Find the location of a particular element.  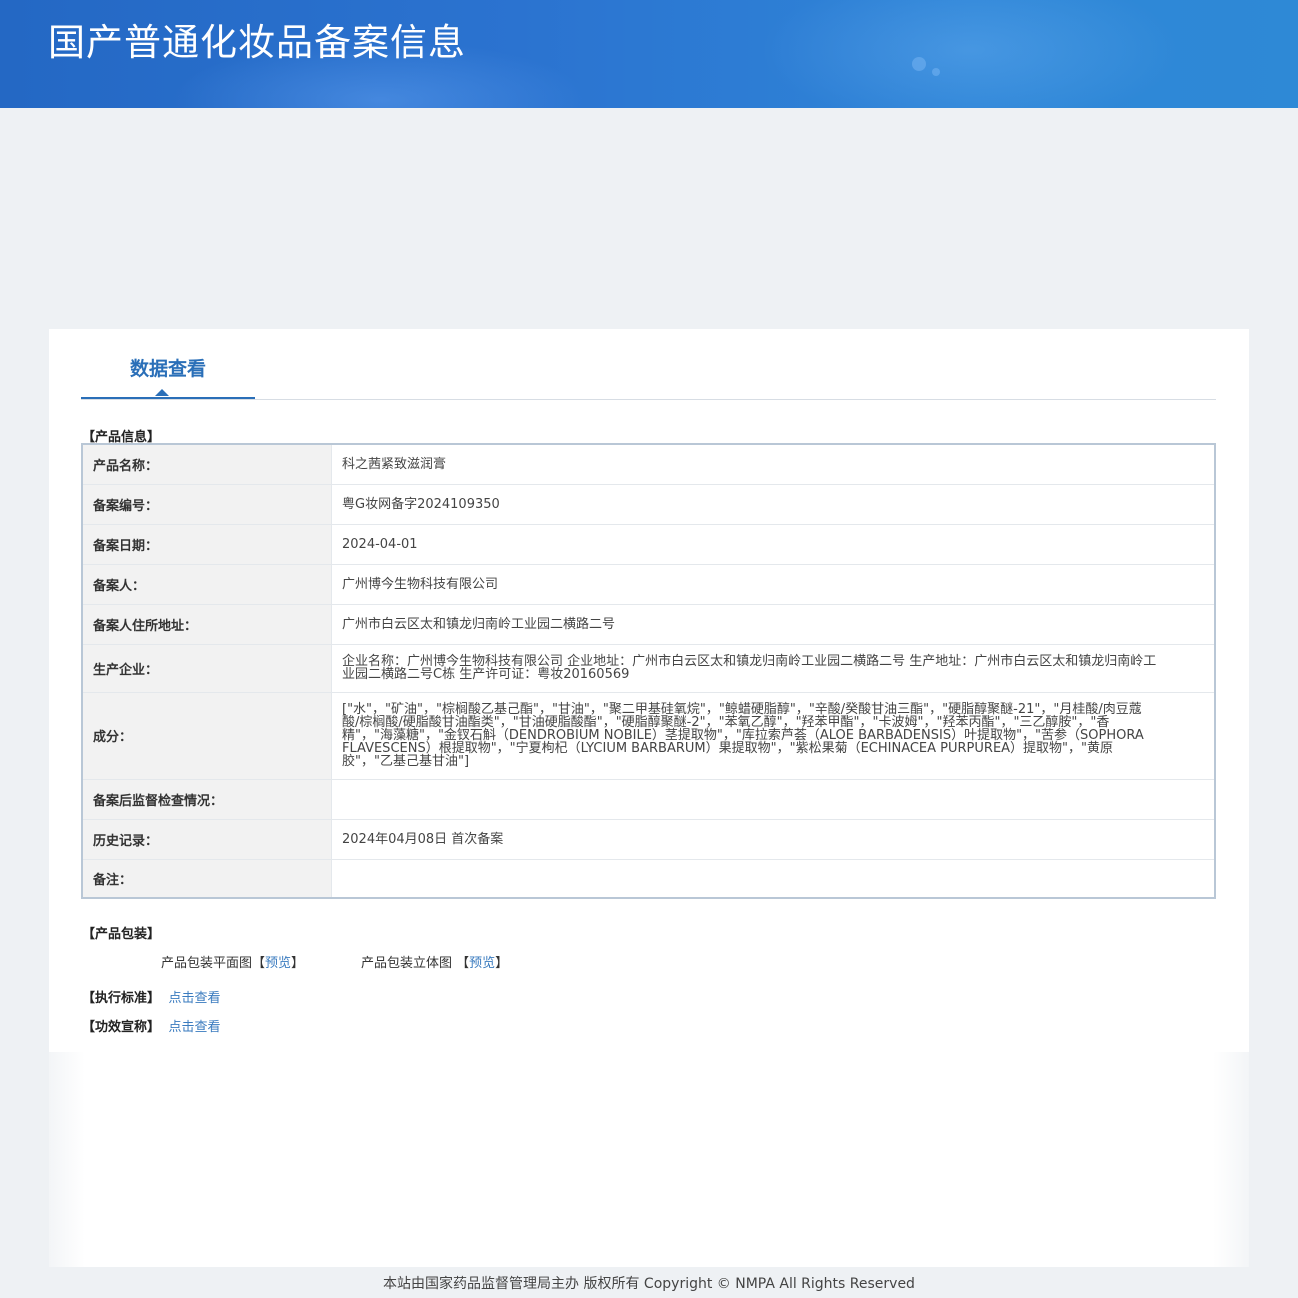

table-row: 备案人住所地址： 广州市白云区太和镇龙归南岭工业园二横路二号 is located at coordinates (648, 624).